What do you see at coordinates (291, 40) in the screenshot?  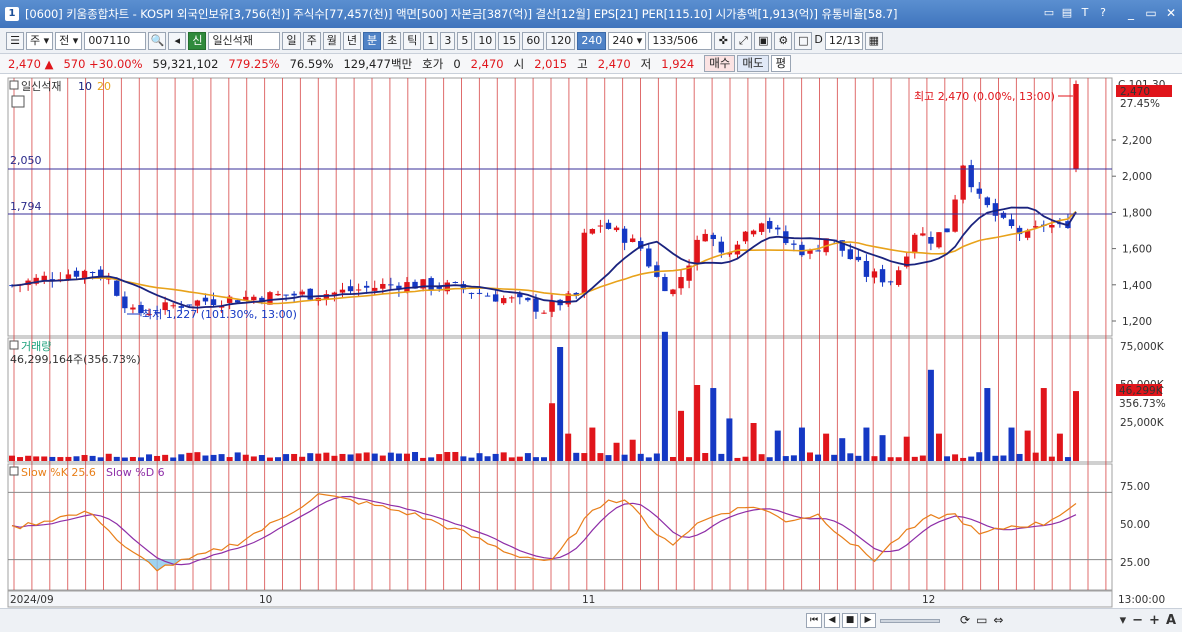 I see `period-day: 일` at bounding box center [291, 40].